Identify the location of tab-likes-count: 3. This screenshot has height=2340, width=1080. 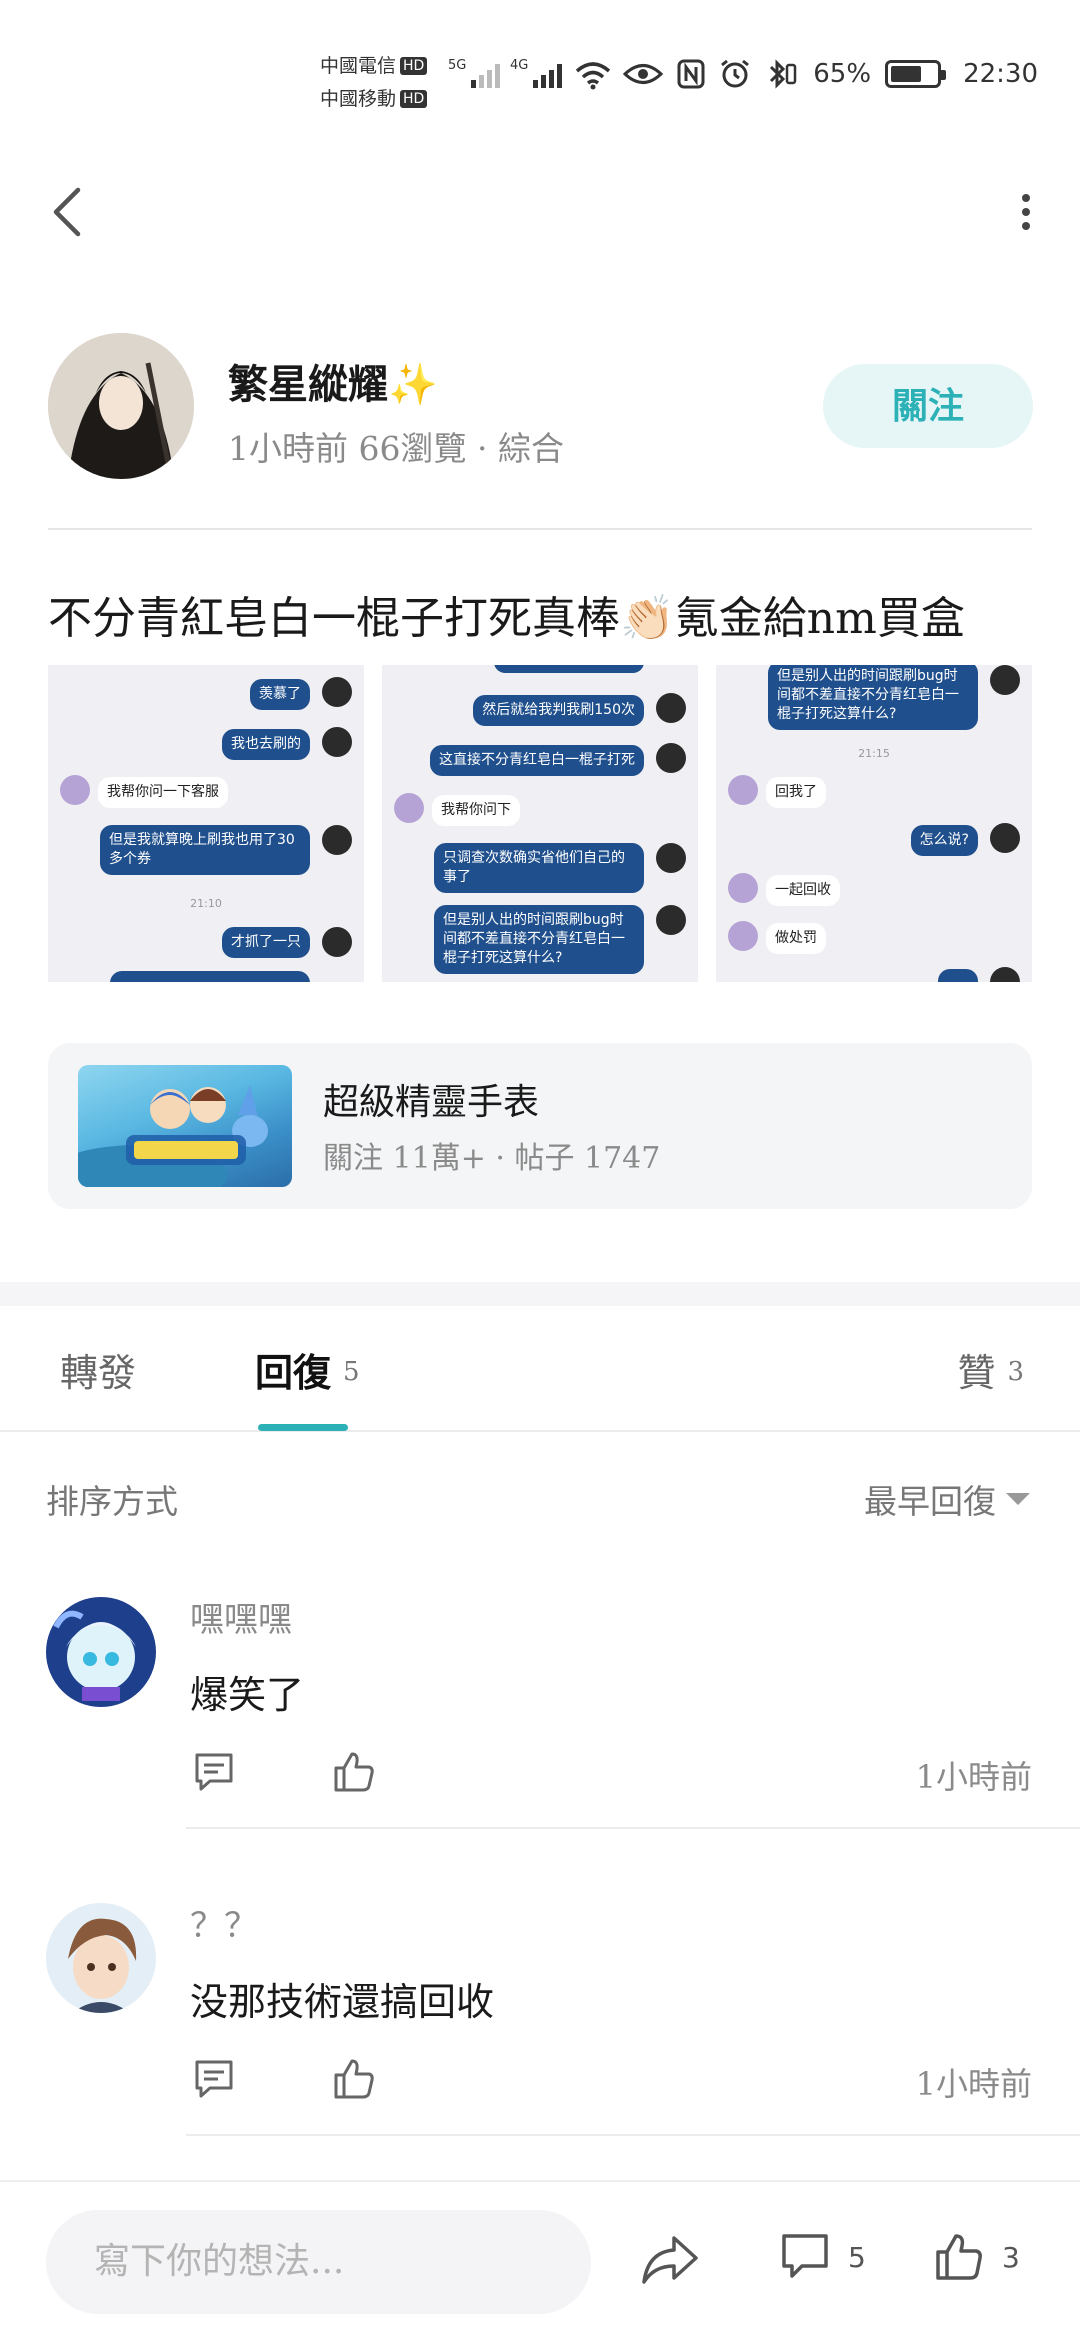
(1015, 1372).